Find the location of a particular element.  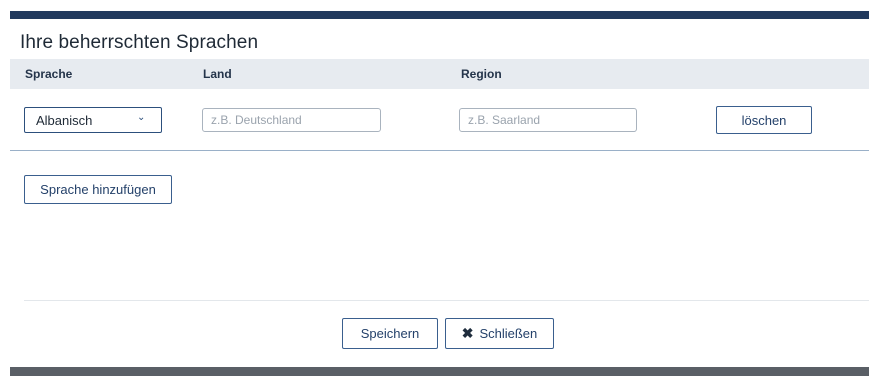

delete-language-button: löschen is located at coordinates (764, 120).